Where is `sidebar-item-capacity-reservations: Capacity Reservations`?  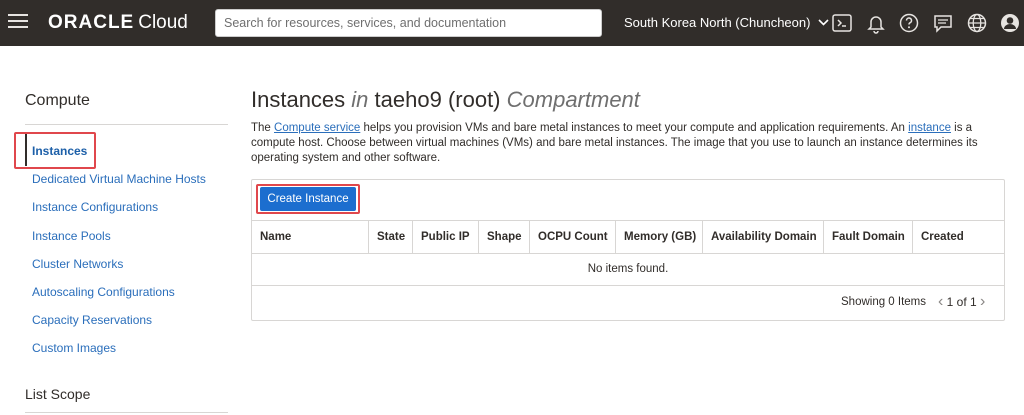 sidebar-item-capacity-reservations: Capacity Reservations is located at coordinates (92, 320).